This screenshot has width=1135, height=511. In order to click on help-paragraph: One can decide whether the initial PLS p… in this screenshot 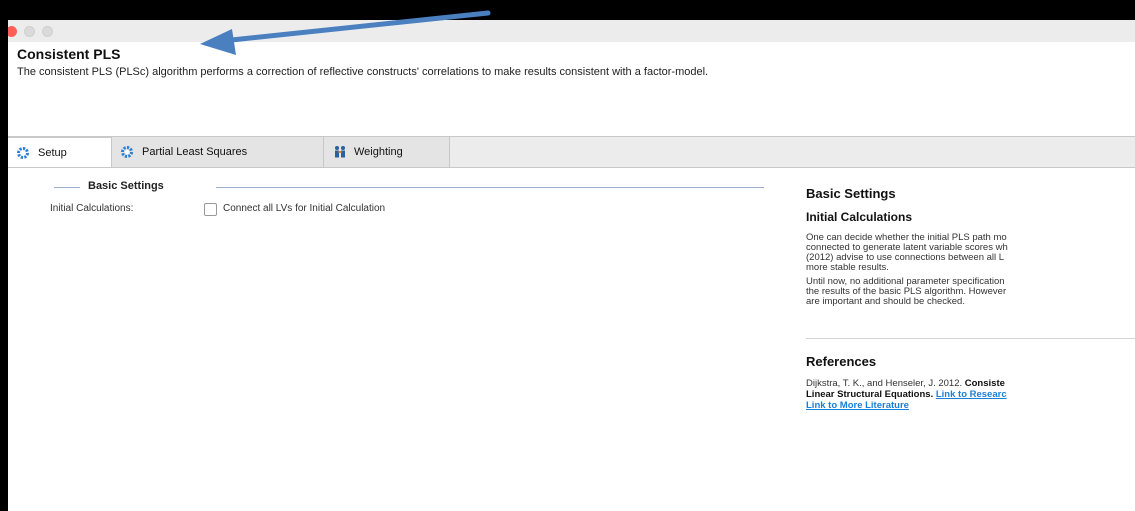, I will do `click(907, 252)`.